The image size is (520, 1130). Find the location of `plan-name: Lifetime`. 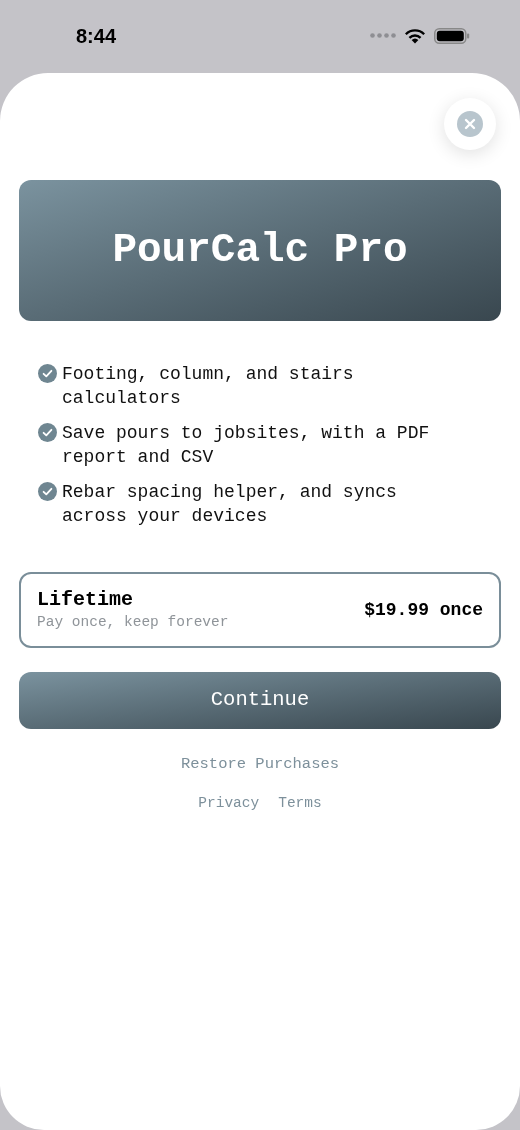

plan-name: Lifetime is located at coordinates (85, 600).